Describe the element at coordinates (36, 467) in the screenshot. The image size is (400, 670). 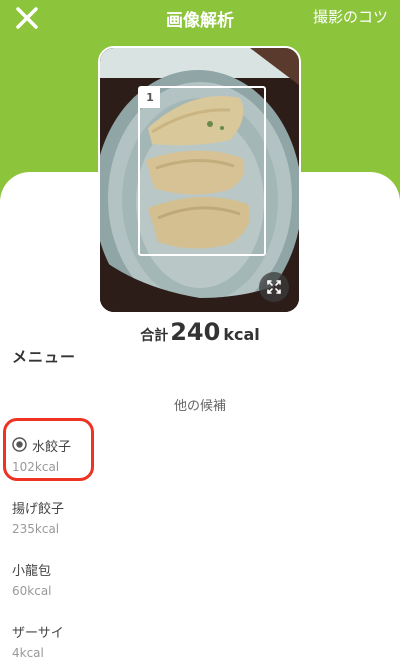
I see `menu-item-kcal: 102kcal` at that location.